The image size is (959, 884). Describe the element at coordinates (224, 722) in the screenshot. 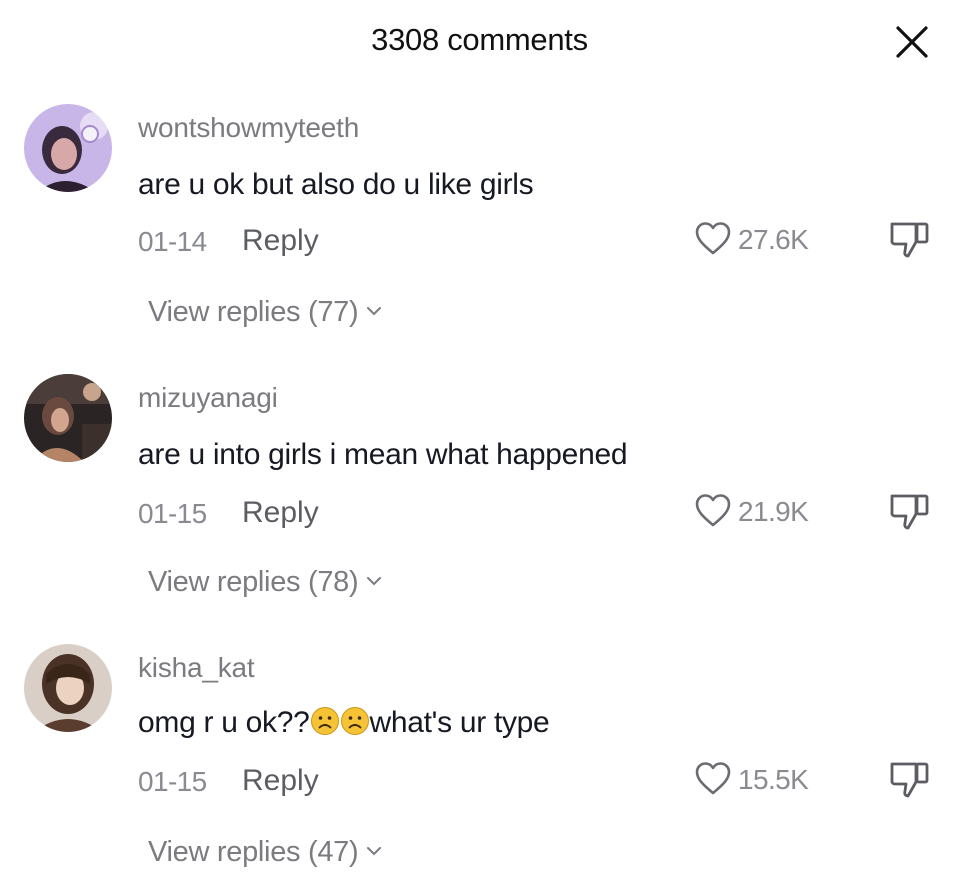

I see `comment-text-start: omg r u ok??` at that location.